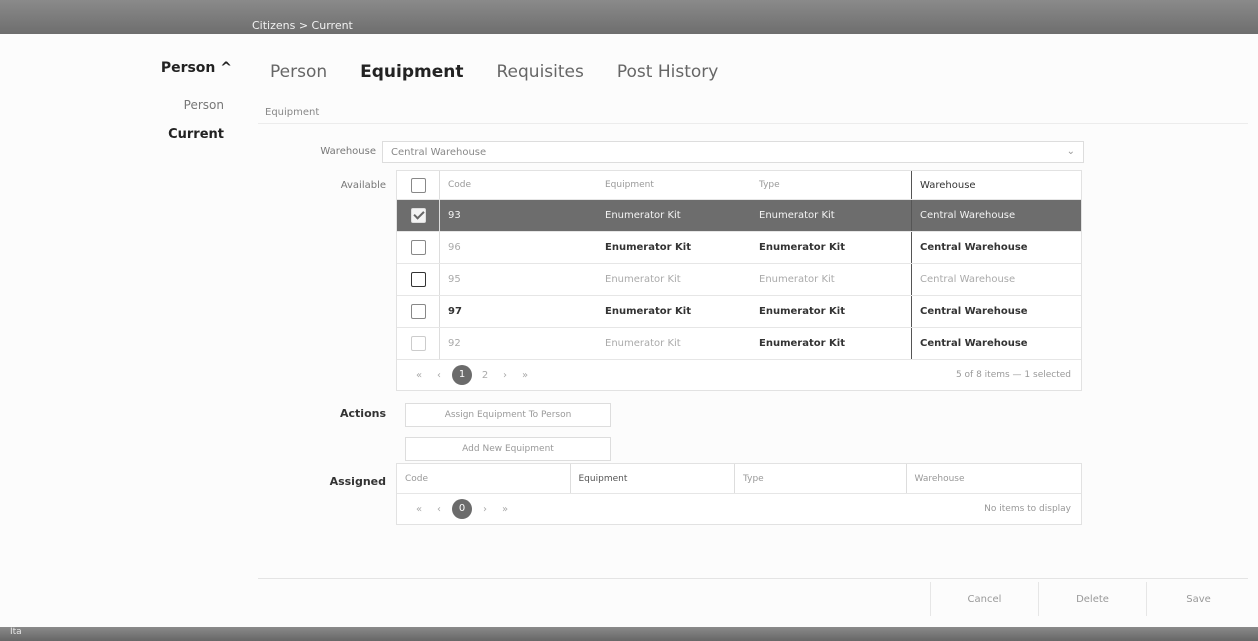 This screenshot has height=641, width=1258. I want to click on assigned-label: Assigned, so click(357, 481).